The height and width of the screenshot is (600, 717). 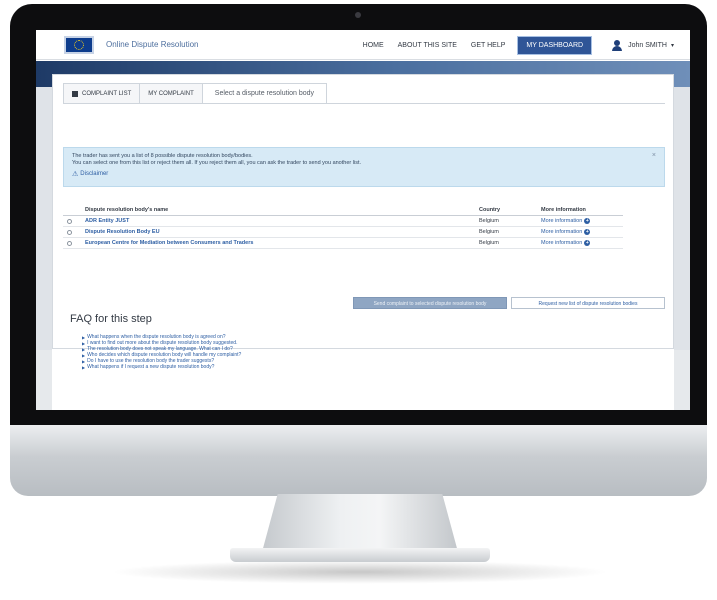 What do you see at coordinates (647, 45) in the screenshot?
I see `user-name: John SMITH` at bounding box center [647, 45].